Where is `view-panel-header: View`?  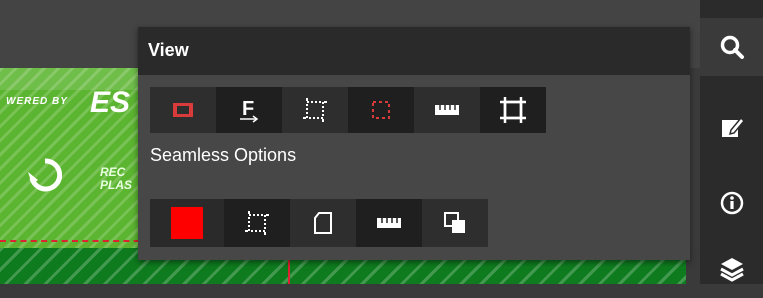
view-panel-header: View is located at coordinates (414, 51).